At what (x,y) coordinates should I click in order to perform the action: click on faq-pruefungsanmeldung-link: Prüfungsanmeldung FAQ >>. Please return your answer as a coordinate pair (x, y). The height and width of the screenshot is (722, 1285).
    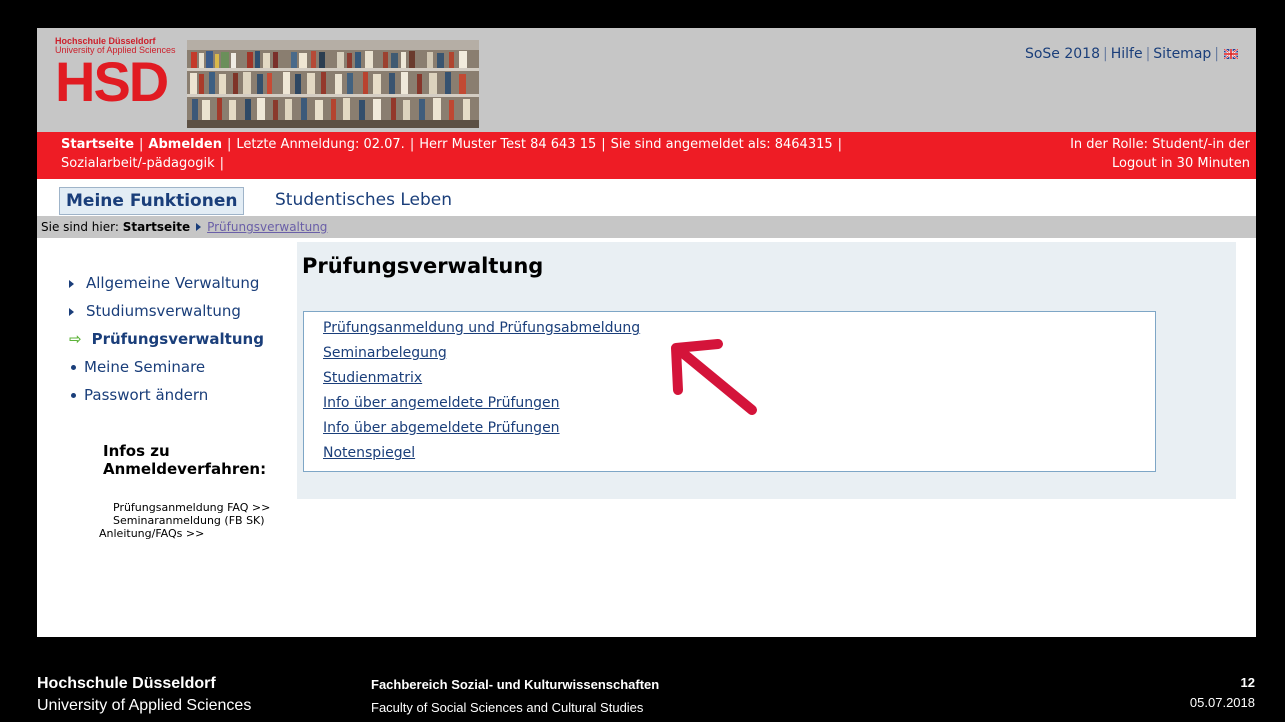
    Looking at the image, I should click on (186, 507).